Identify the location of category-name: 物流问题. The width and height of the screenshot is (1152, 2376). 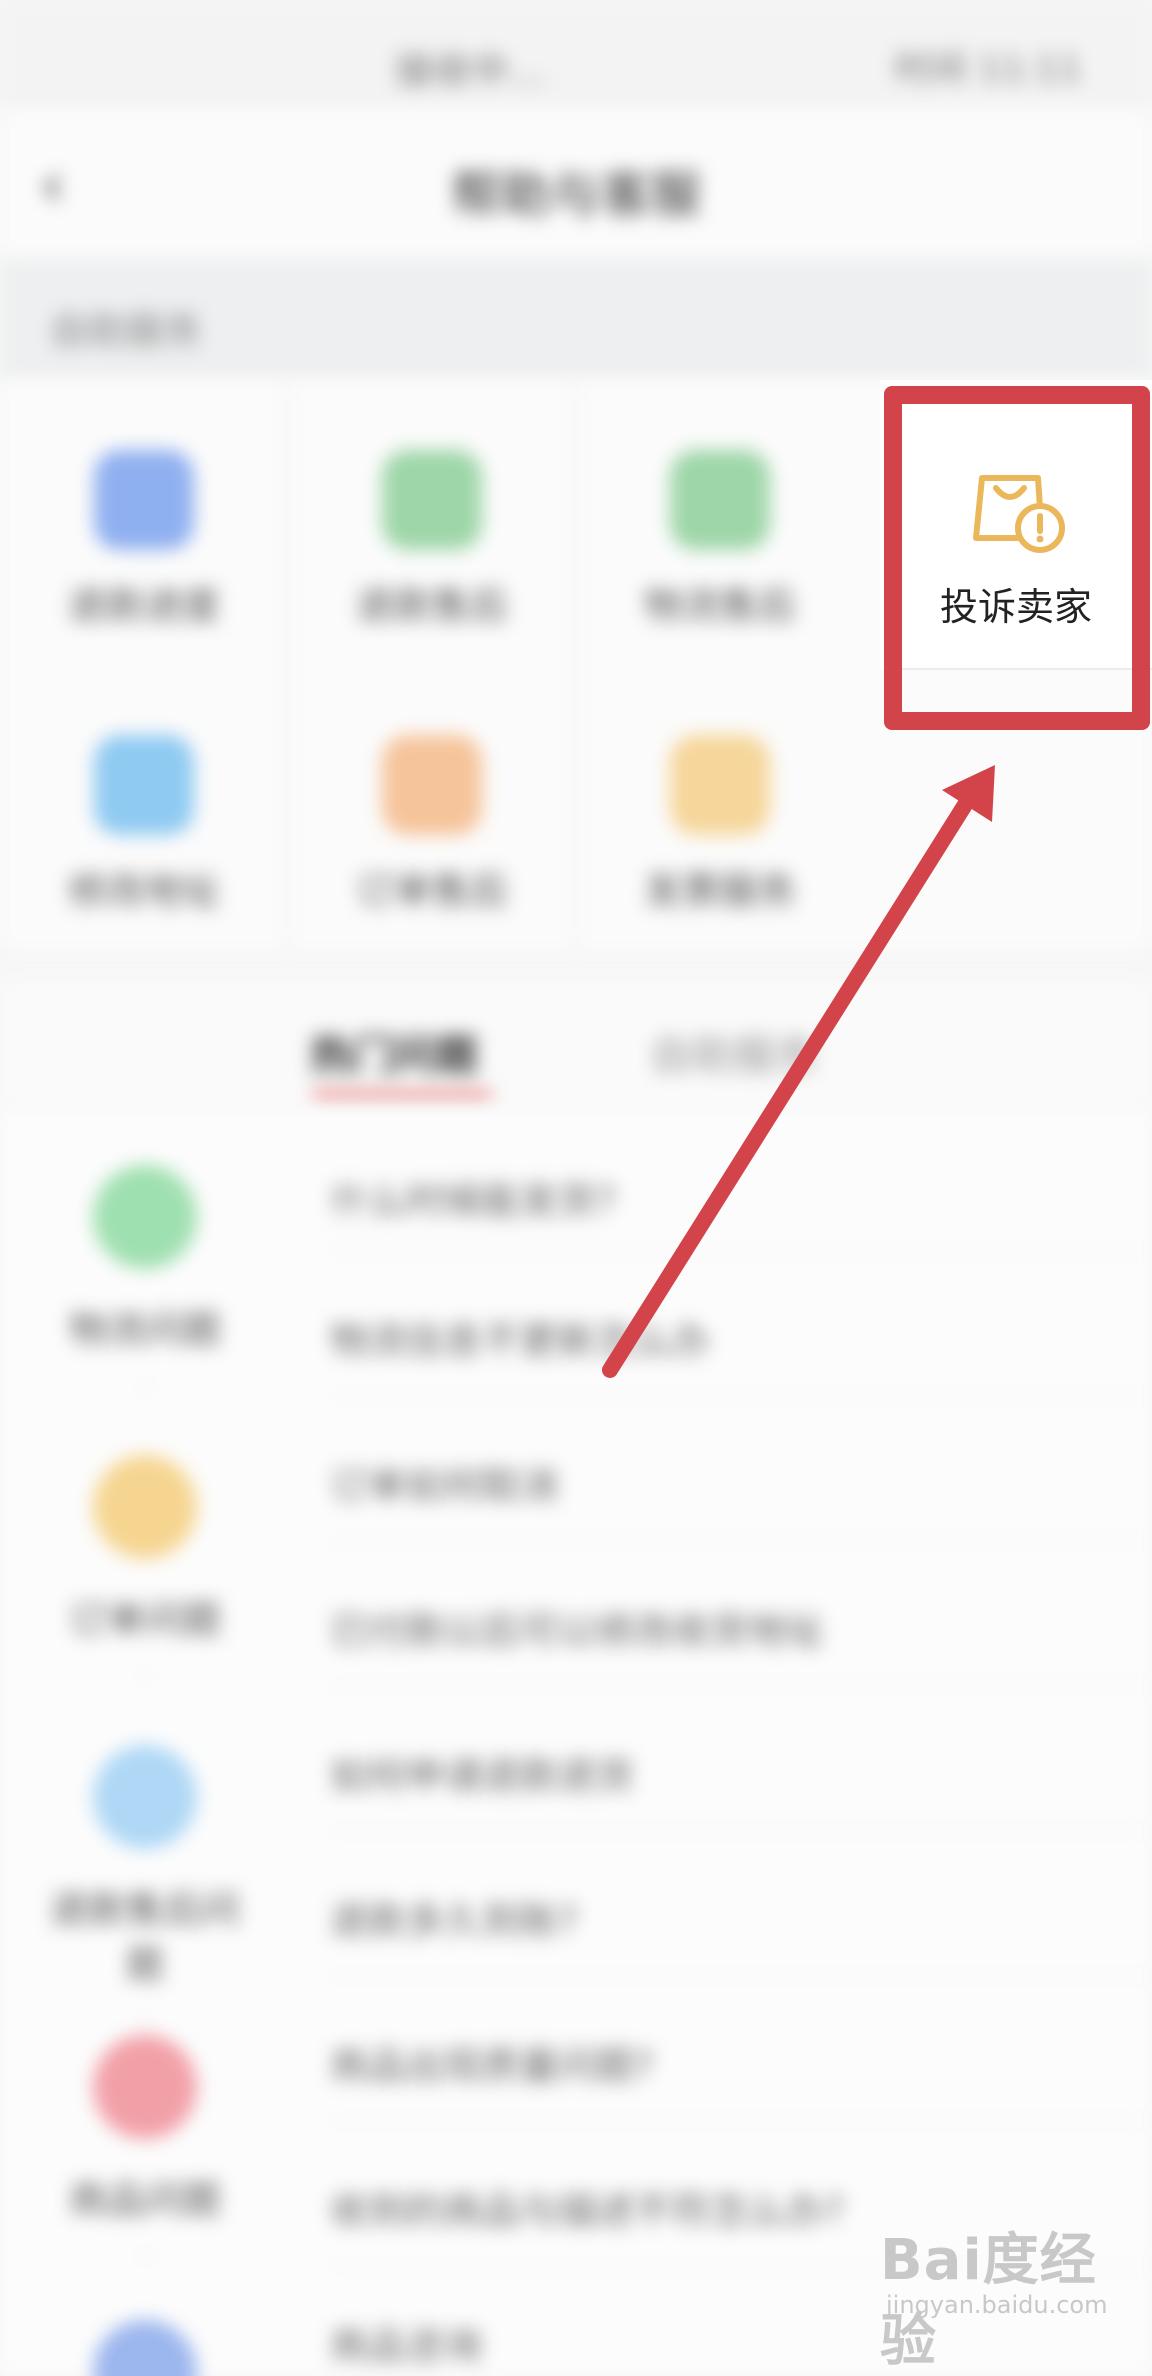
(144, 1330).